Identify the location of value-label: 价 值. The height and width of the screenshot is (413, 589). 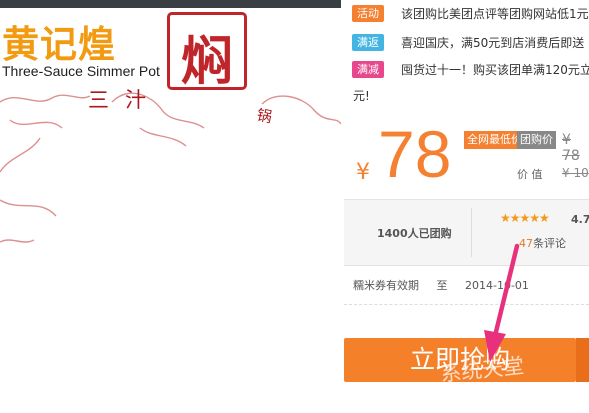
(530, 174).